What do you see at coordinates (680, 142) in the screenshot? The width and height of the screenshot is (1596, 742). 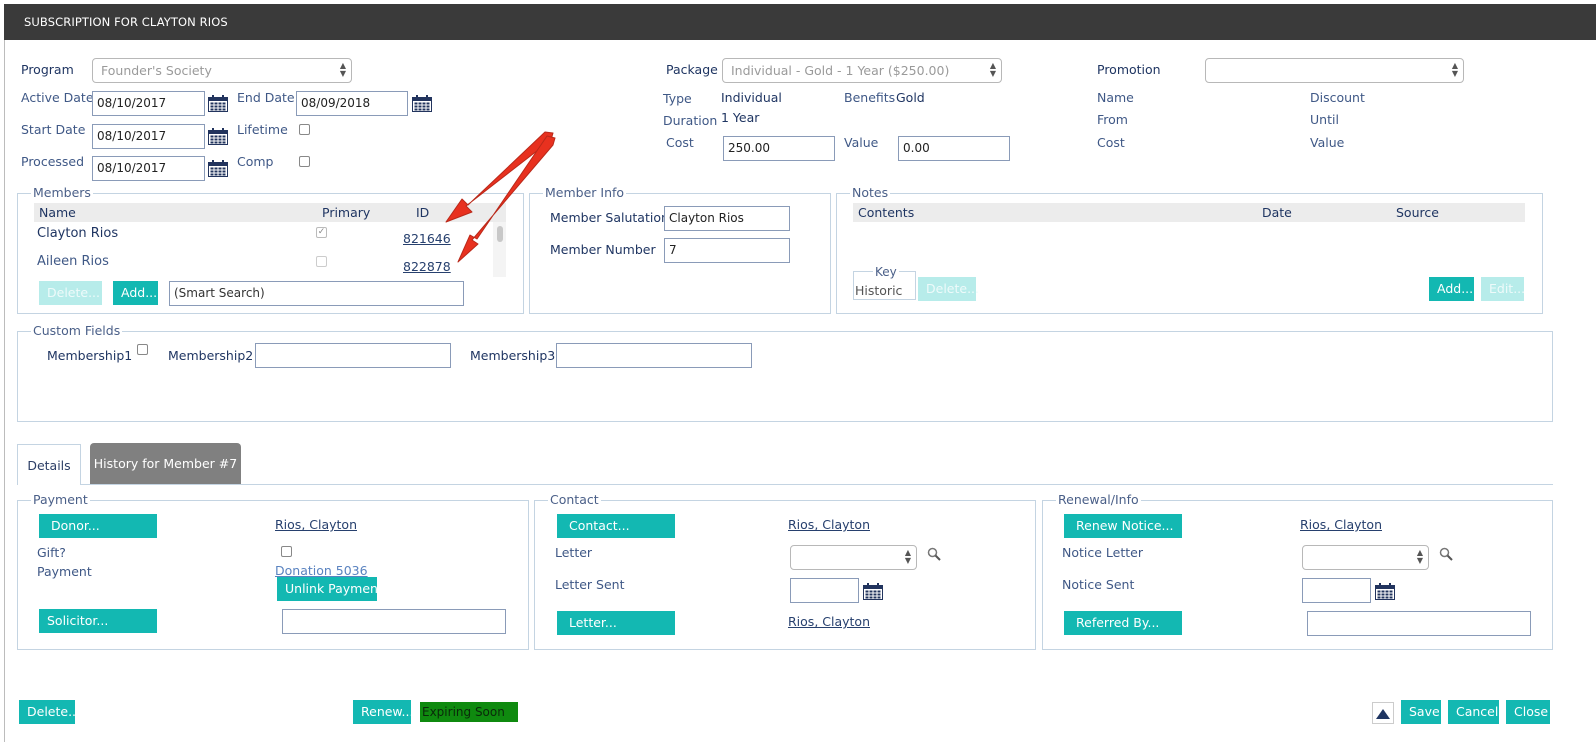 I see `cost-label: Cost` at bounding box center [680, 142].